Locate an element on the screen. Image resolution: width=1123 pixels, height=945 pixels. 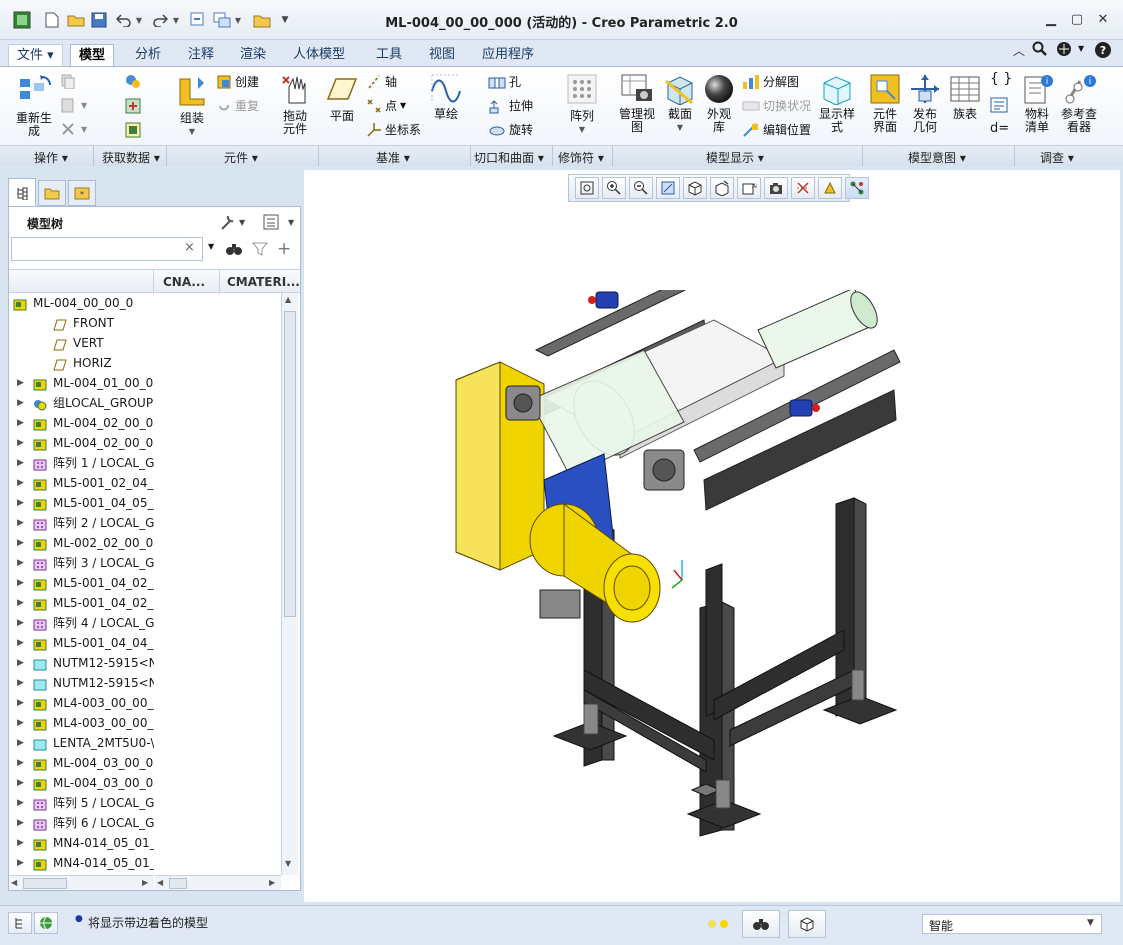
plane-button: 平面 is located at coordinates (342, 99).